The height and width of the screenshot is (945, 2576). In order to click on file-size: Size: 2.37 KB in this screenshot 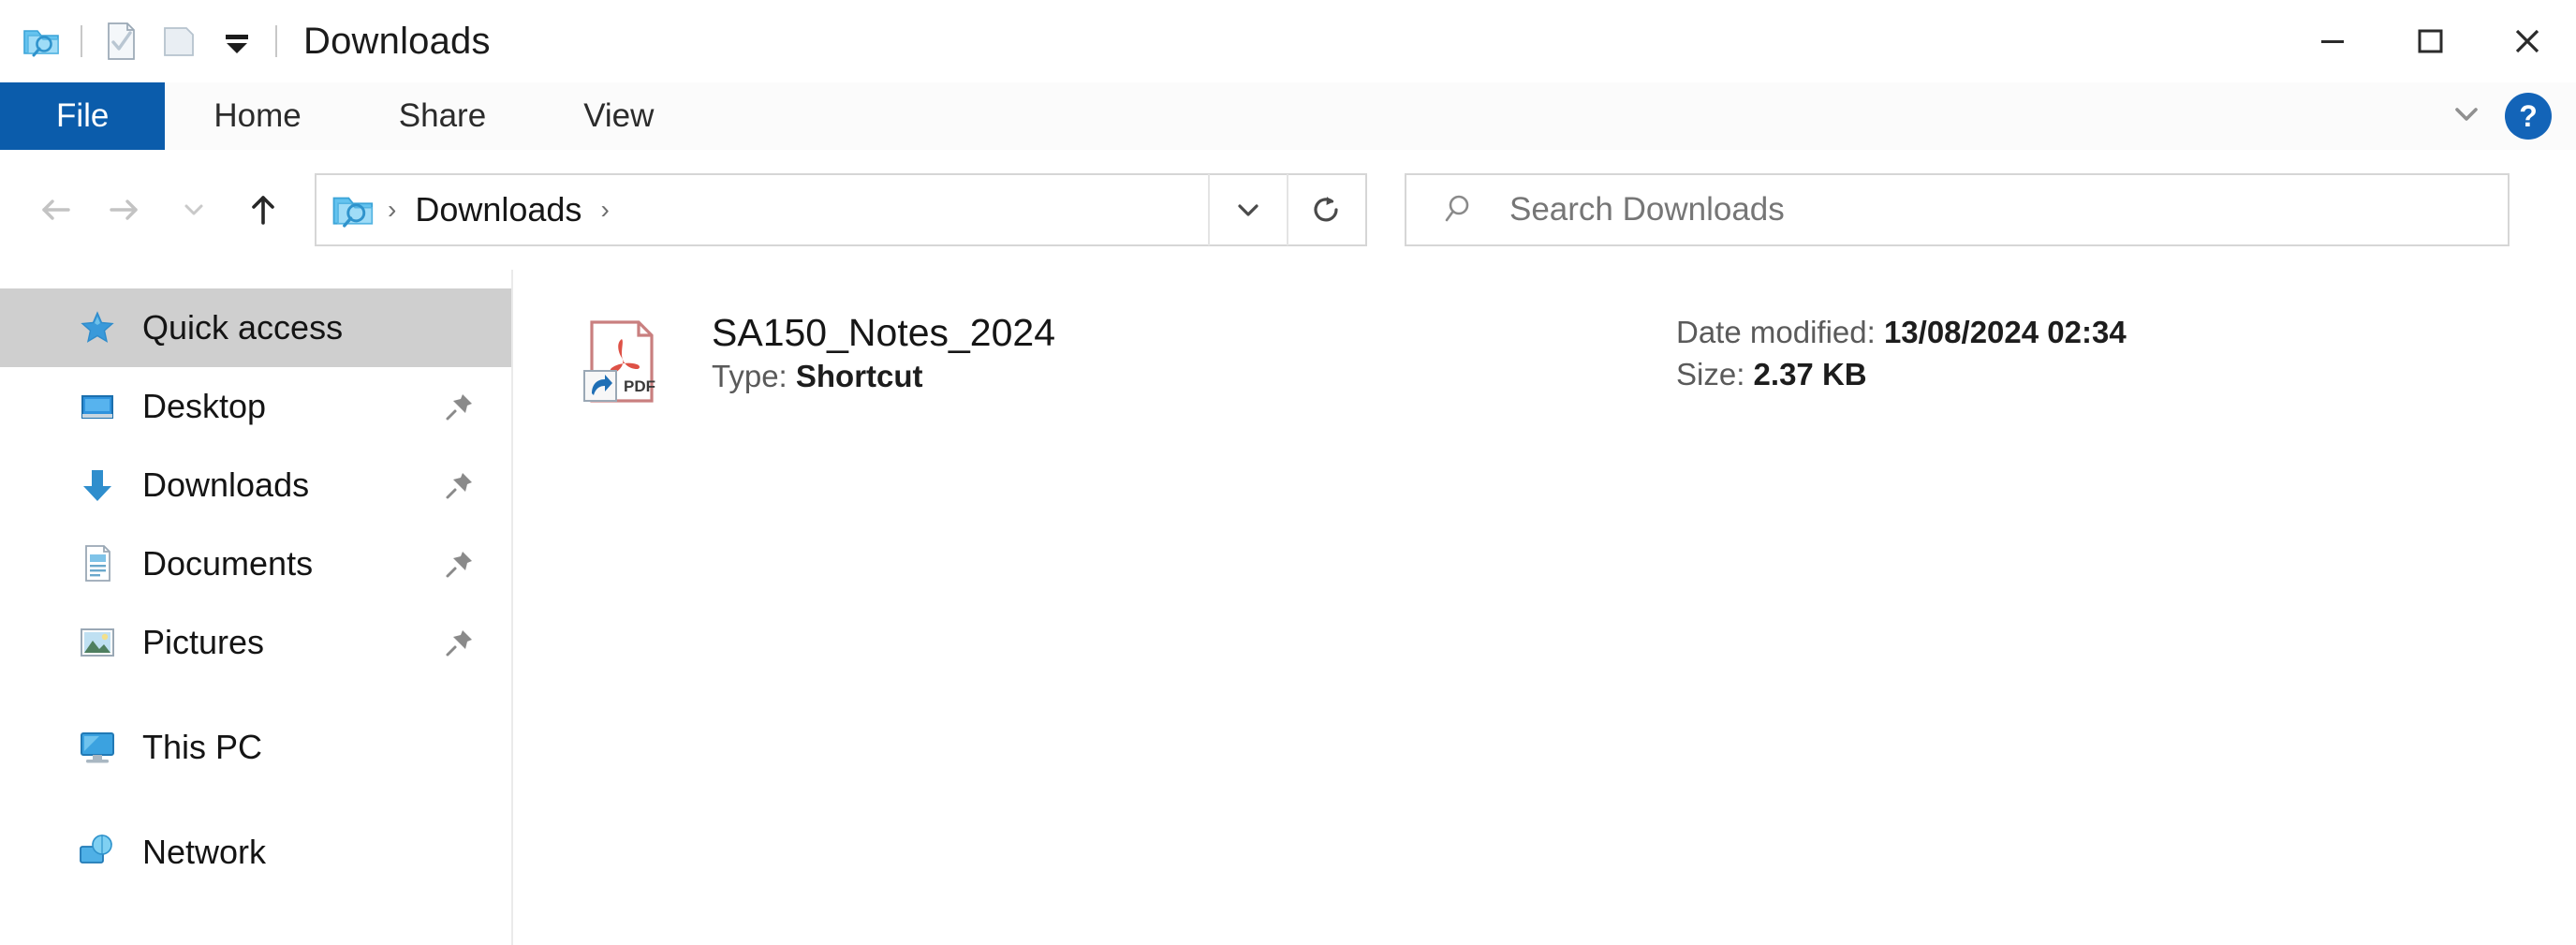, I will do `click(1901, 373)`.